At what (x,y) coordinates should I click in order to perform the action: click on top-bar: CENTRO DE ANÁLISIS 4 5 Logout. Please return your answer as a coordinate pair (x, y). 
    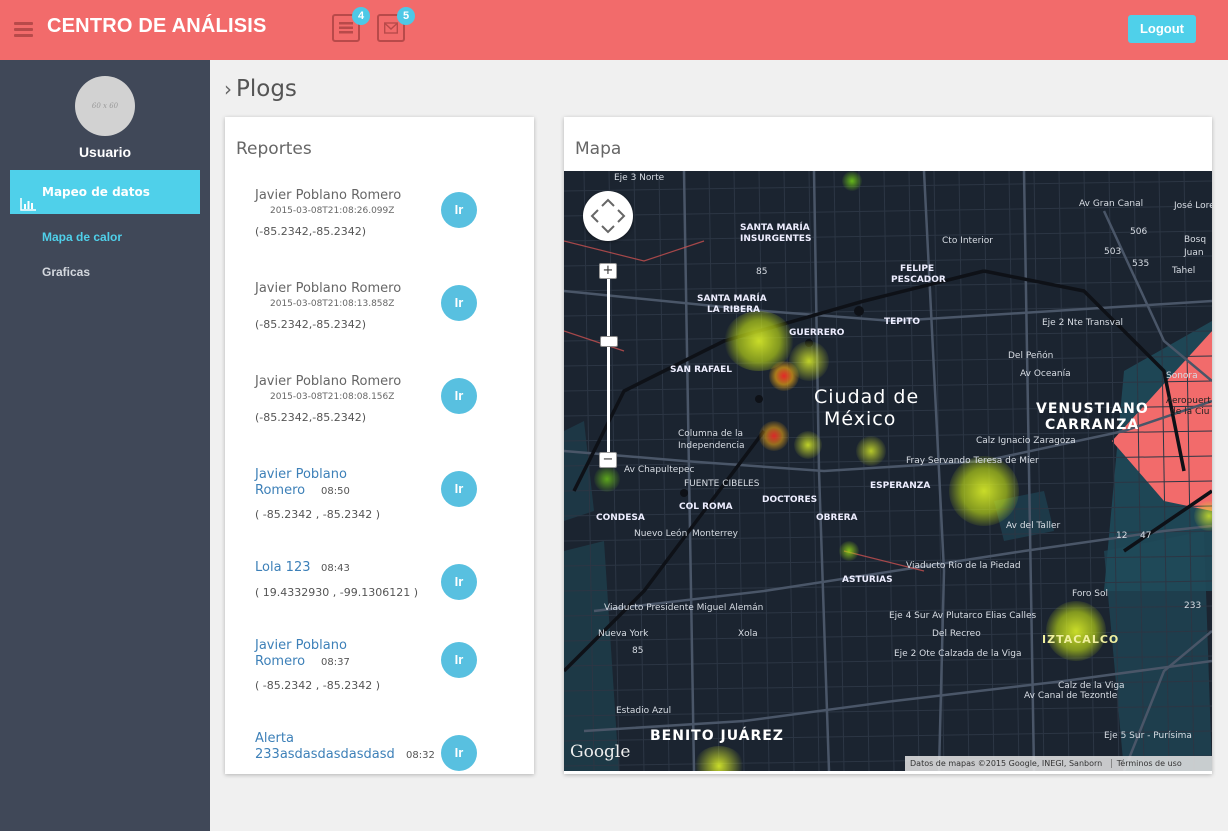
    Looking at the image, I should click on (614, 30).